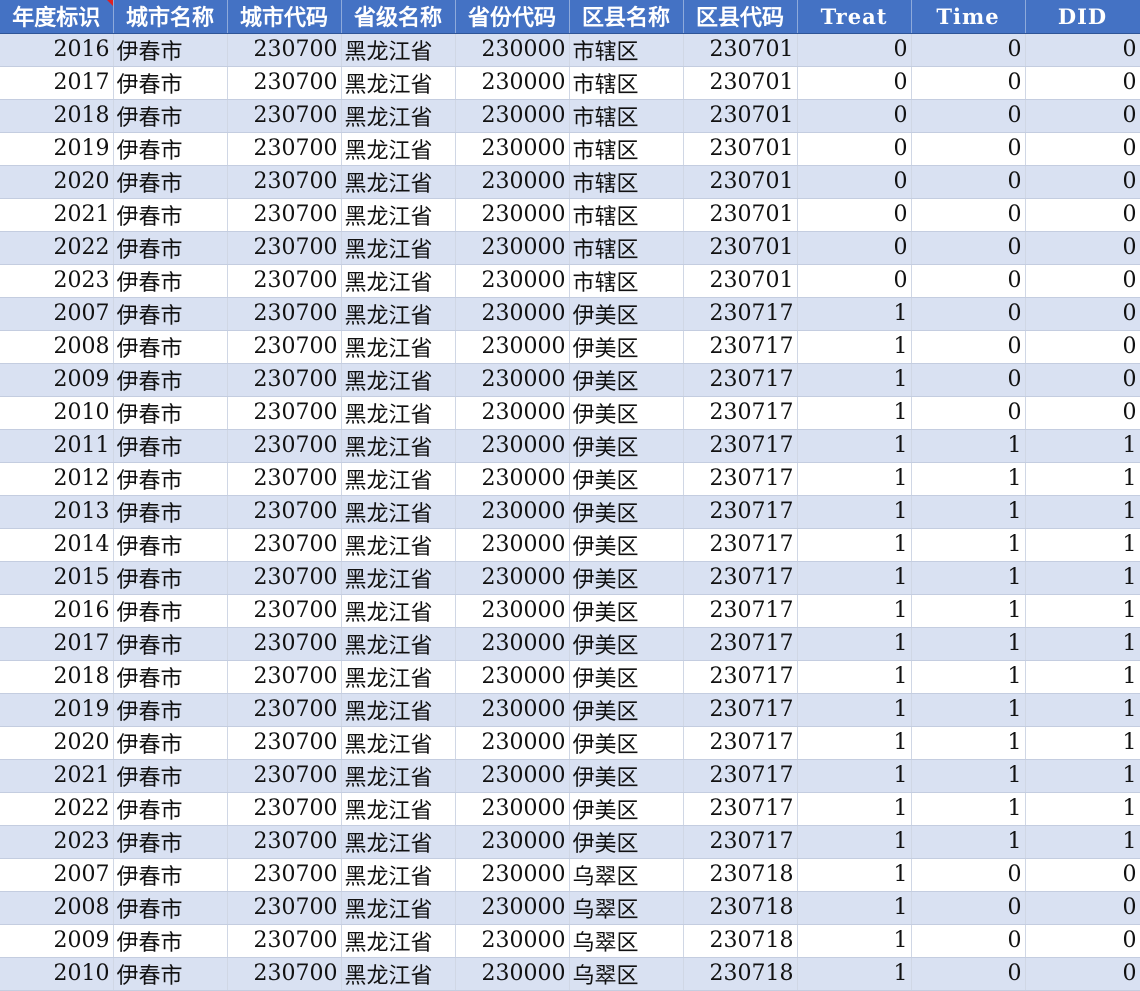  Describe the element at coordinates (57, 809) in the screenshot. I see `year-cell: 2022` at that location.